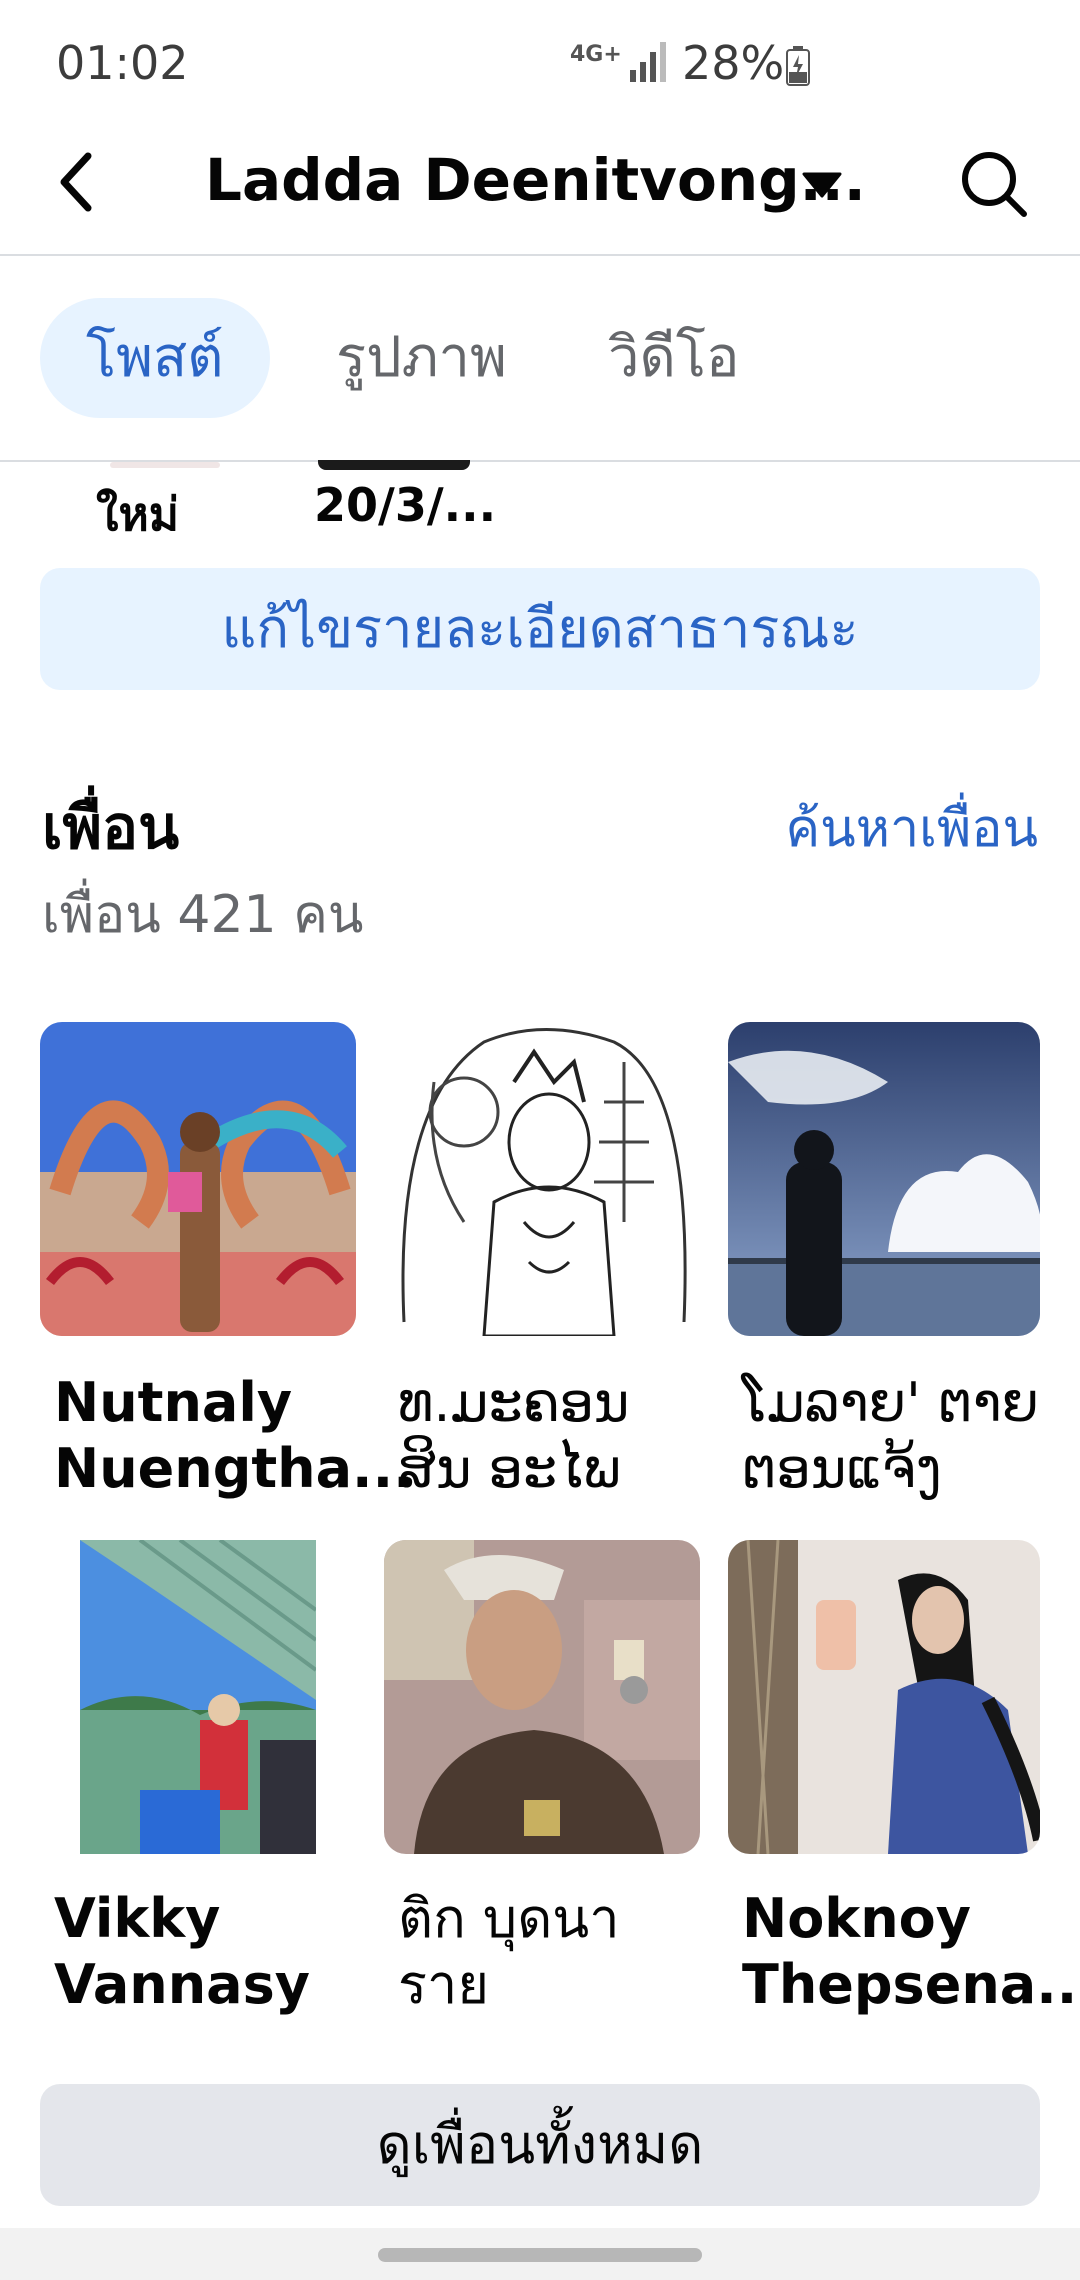  What do you see at coordinates (443, 1984) in the screenshot?
I see `friend-name-line: ราย` at bounding box center [443, 1984].